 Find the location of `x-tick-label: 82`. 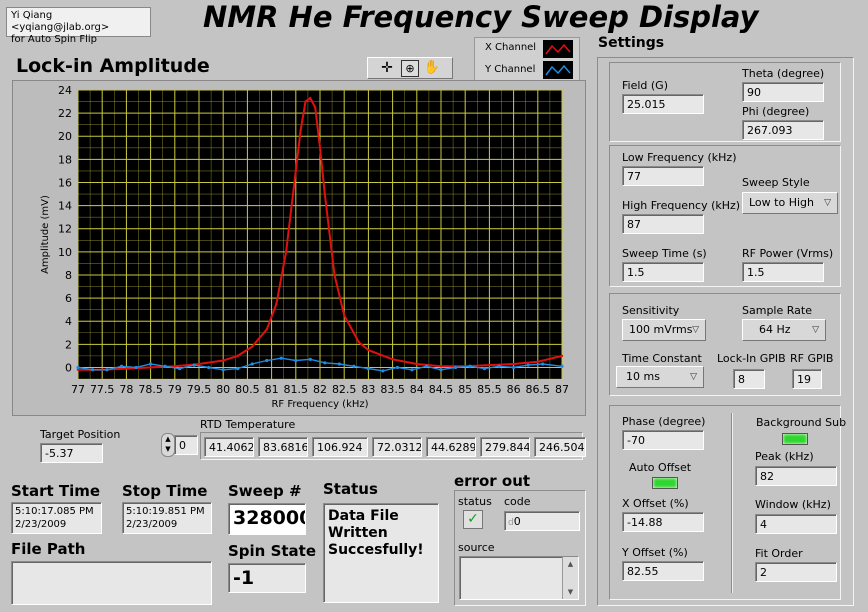

x-tick-label: 82 is located at coordinates (320, 389).